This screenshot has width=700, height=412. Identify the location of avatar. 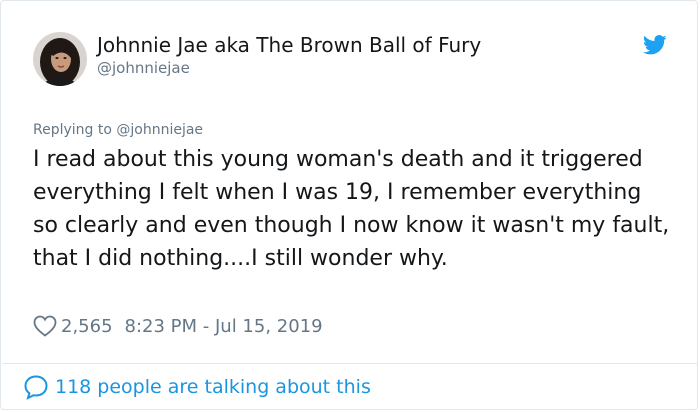
(60, 59).